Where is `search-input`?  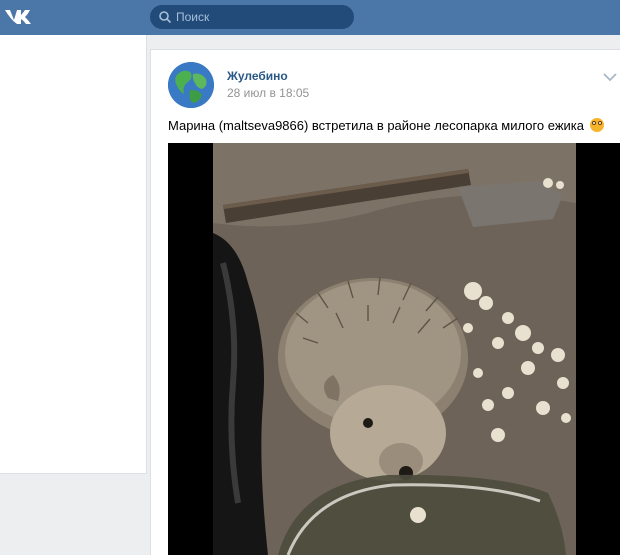 search-input is located at coordinates (264, 17).